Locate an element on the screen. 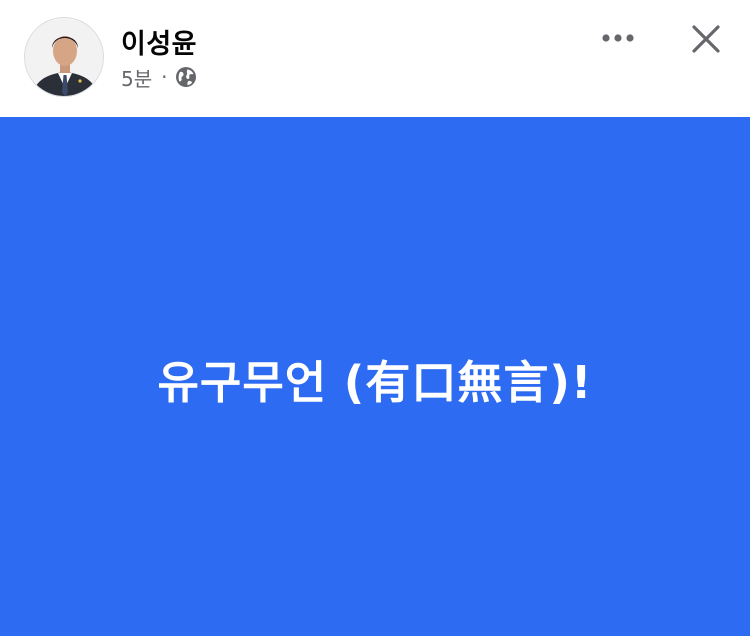 The height and width of the screenshot is (636, 750). profile-photo is located at coordinates (64, 57).